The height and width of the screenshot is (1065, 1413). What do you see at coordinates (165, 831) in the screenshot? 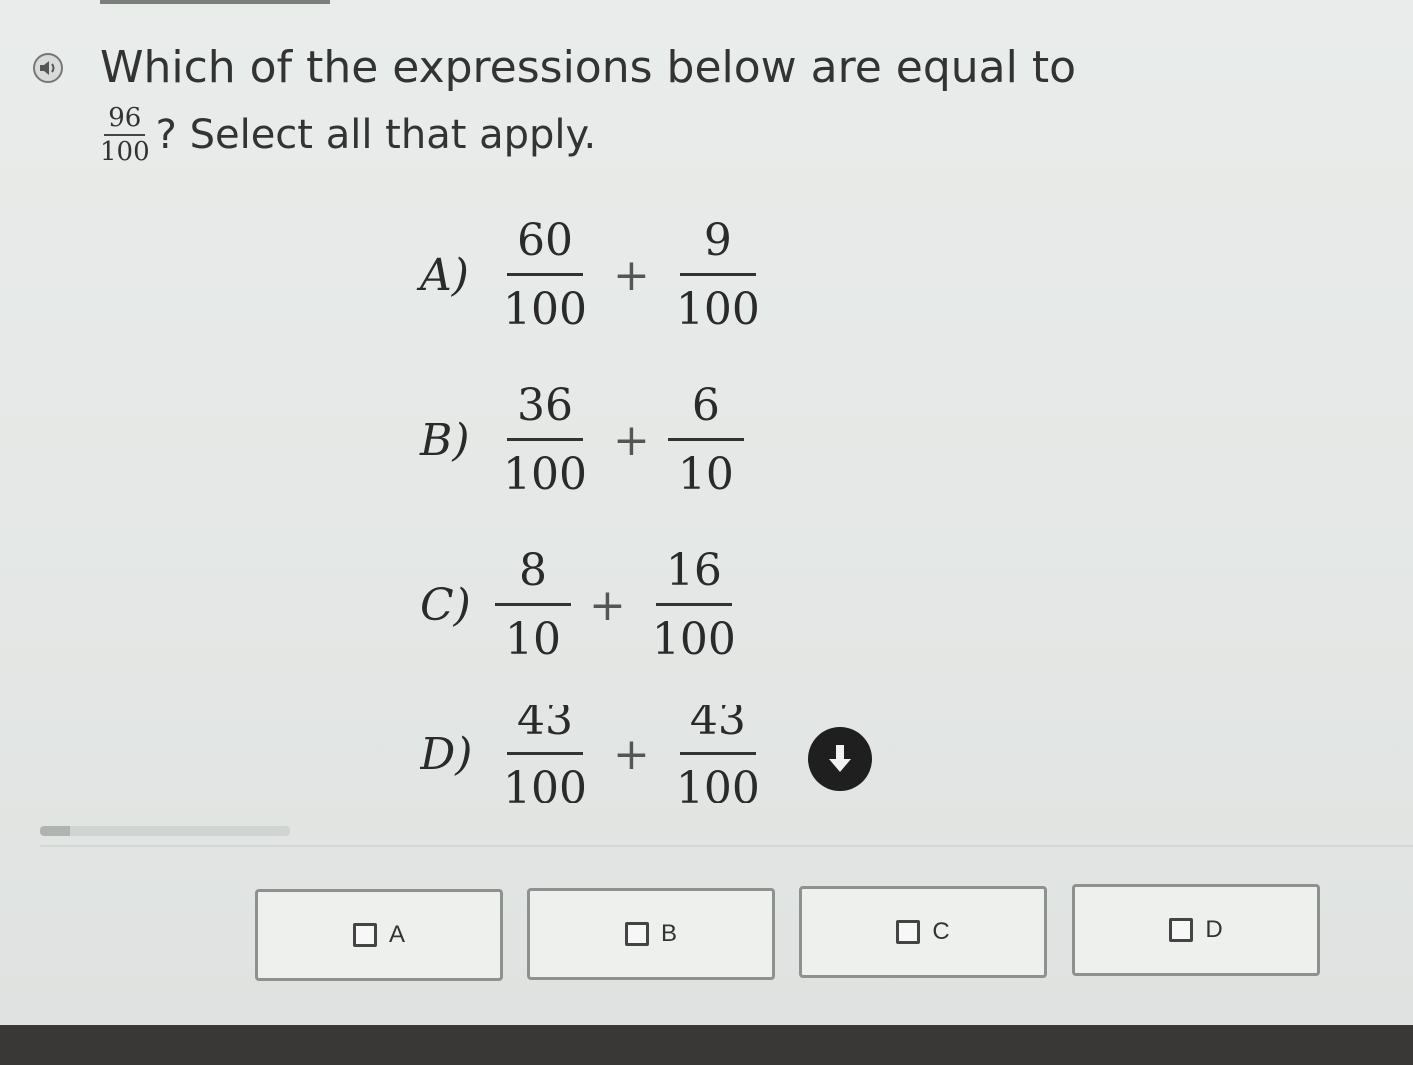
I see `scroll-hint` at bounding box center [165, 831].